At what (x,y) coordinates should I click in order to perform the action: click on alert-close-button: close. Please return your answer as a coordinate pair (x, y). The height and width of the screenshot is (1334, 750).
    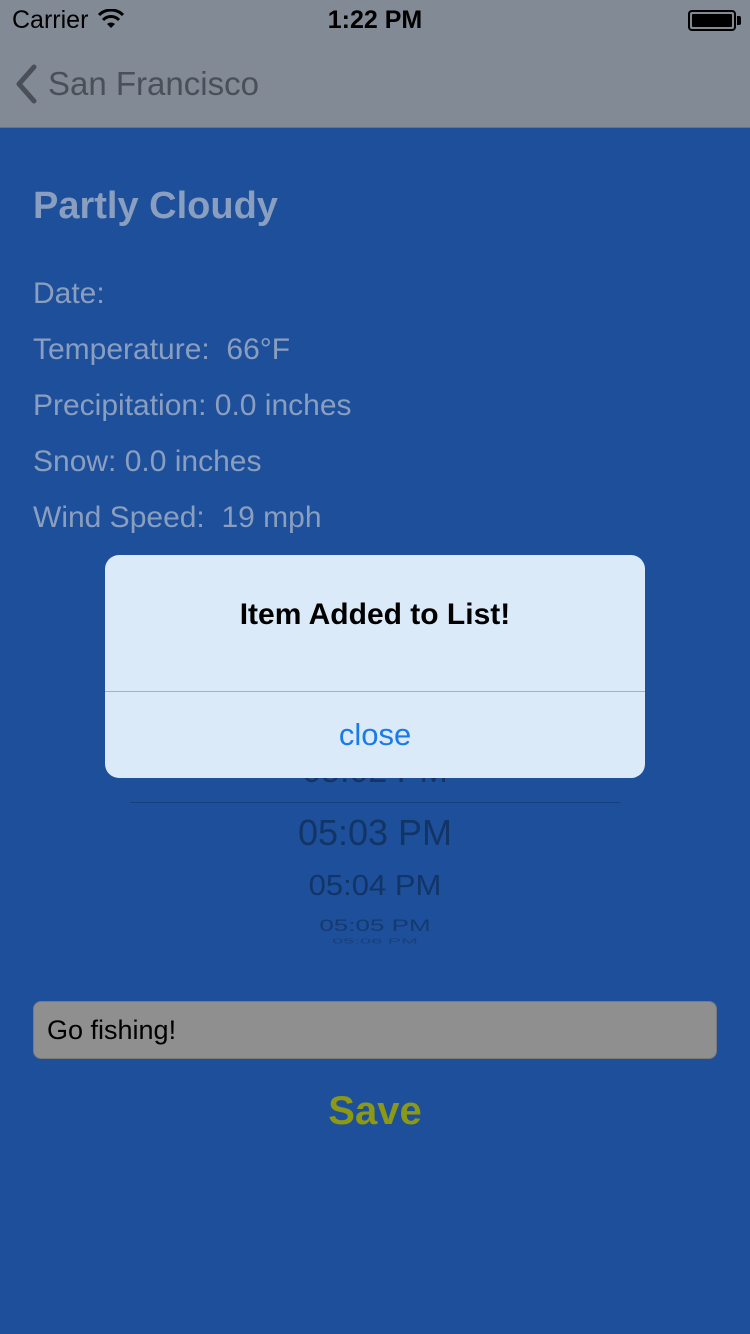
    Looking at the image, I should click on (375, 735).